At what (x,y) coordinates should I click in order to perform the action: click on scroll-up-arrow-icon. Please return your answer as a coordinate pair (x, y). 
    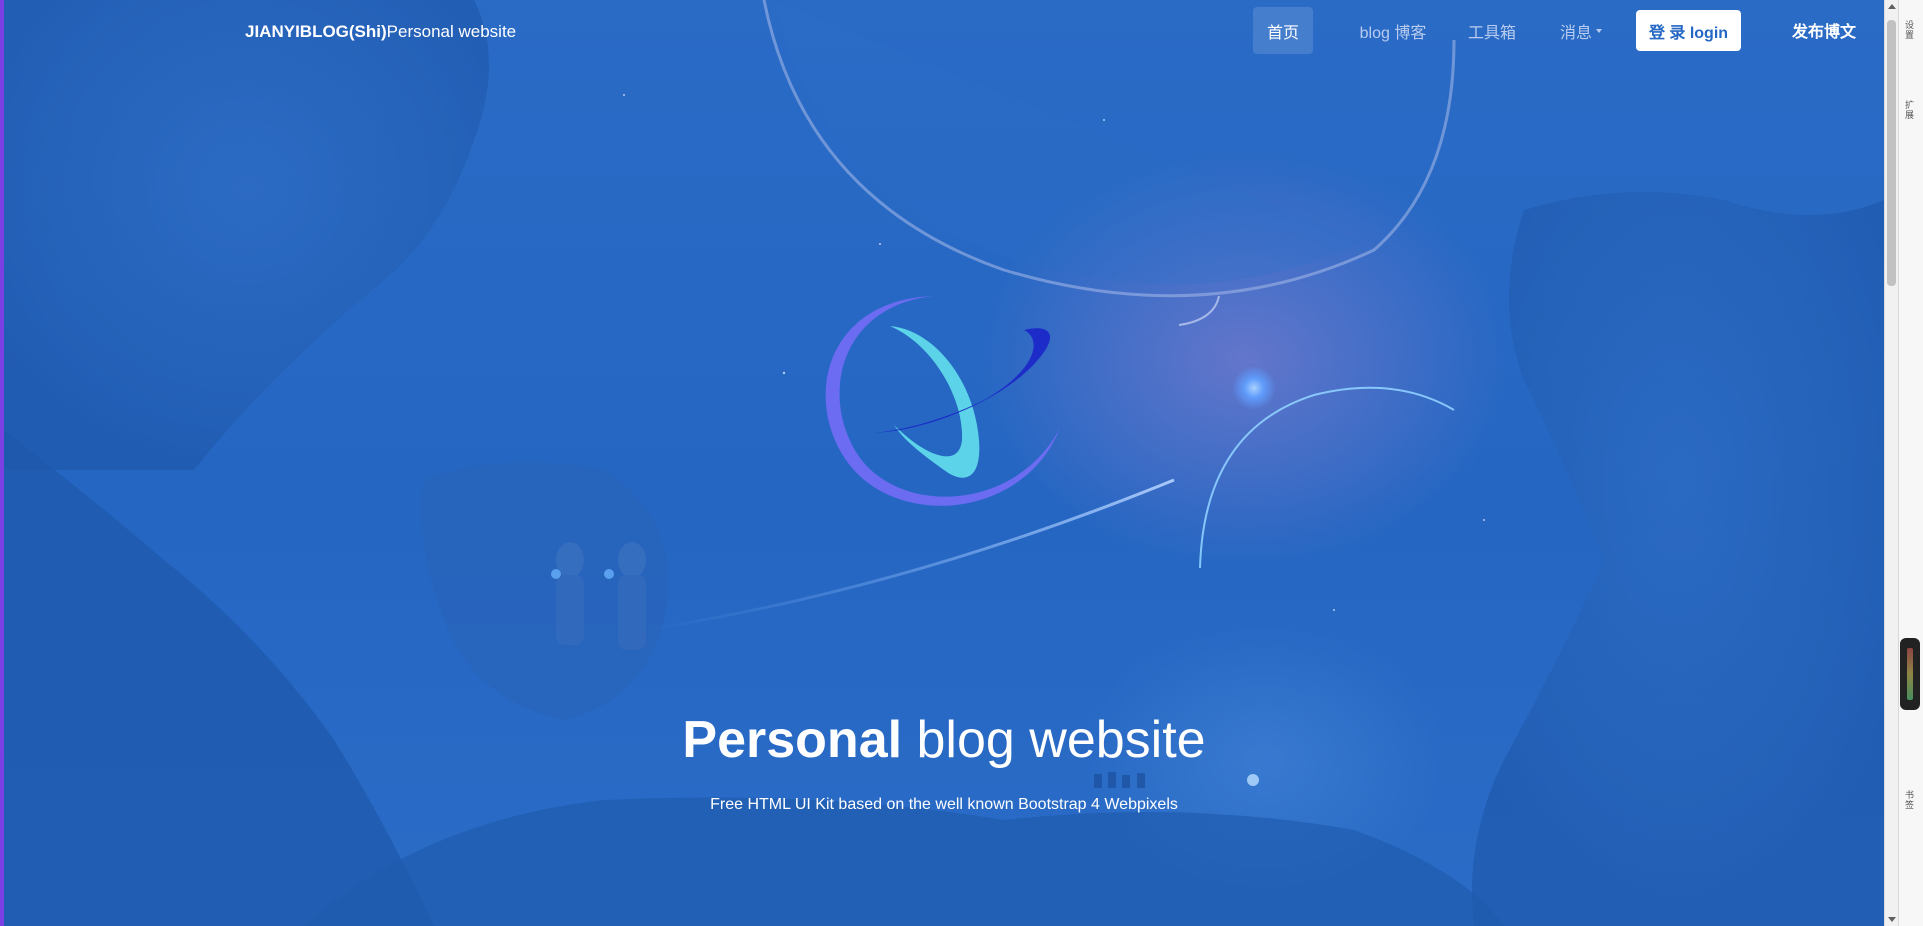
    Looking at the image, I should click on (1892, 6).